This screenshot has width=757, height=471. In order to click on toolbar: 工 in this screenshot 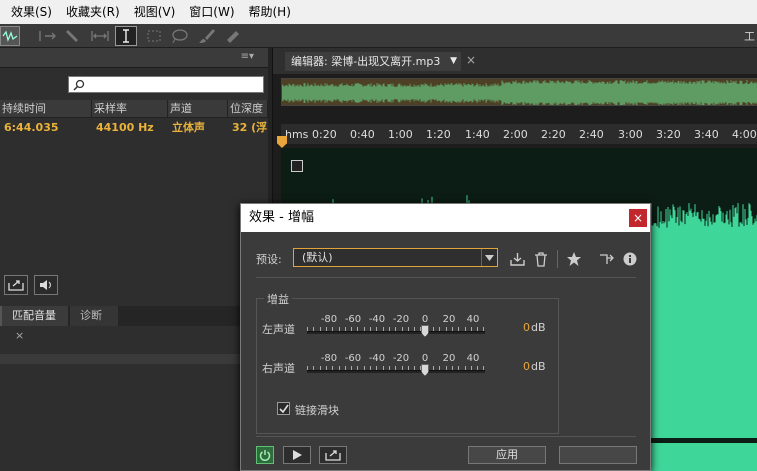, I will do `click(378, 36)`.